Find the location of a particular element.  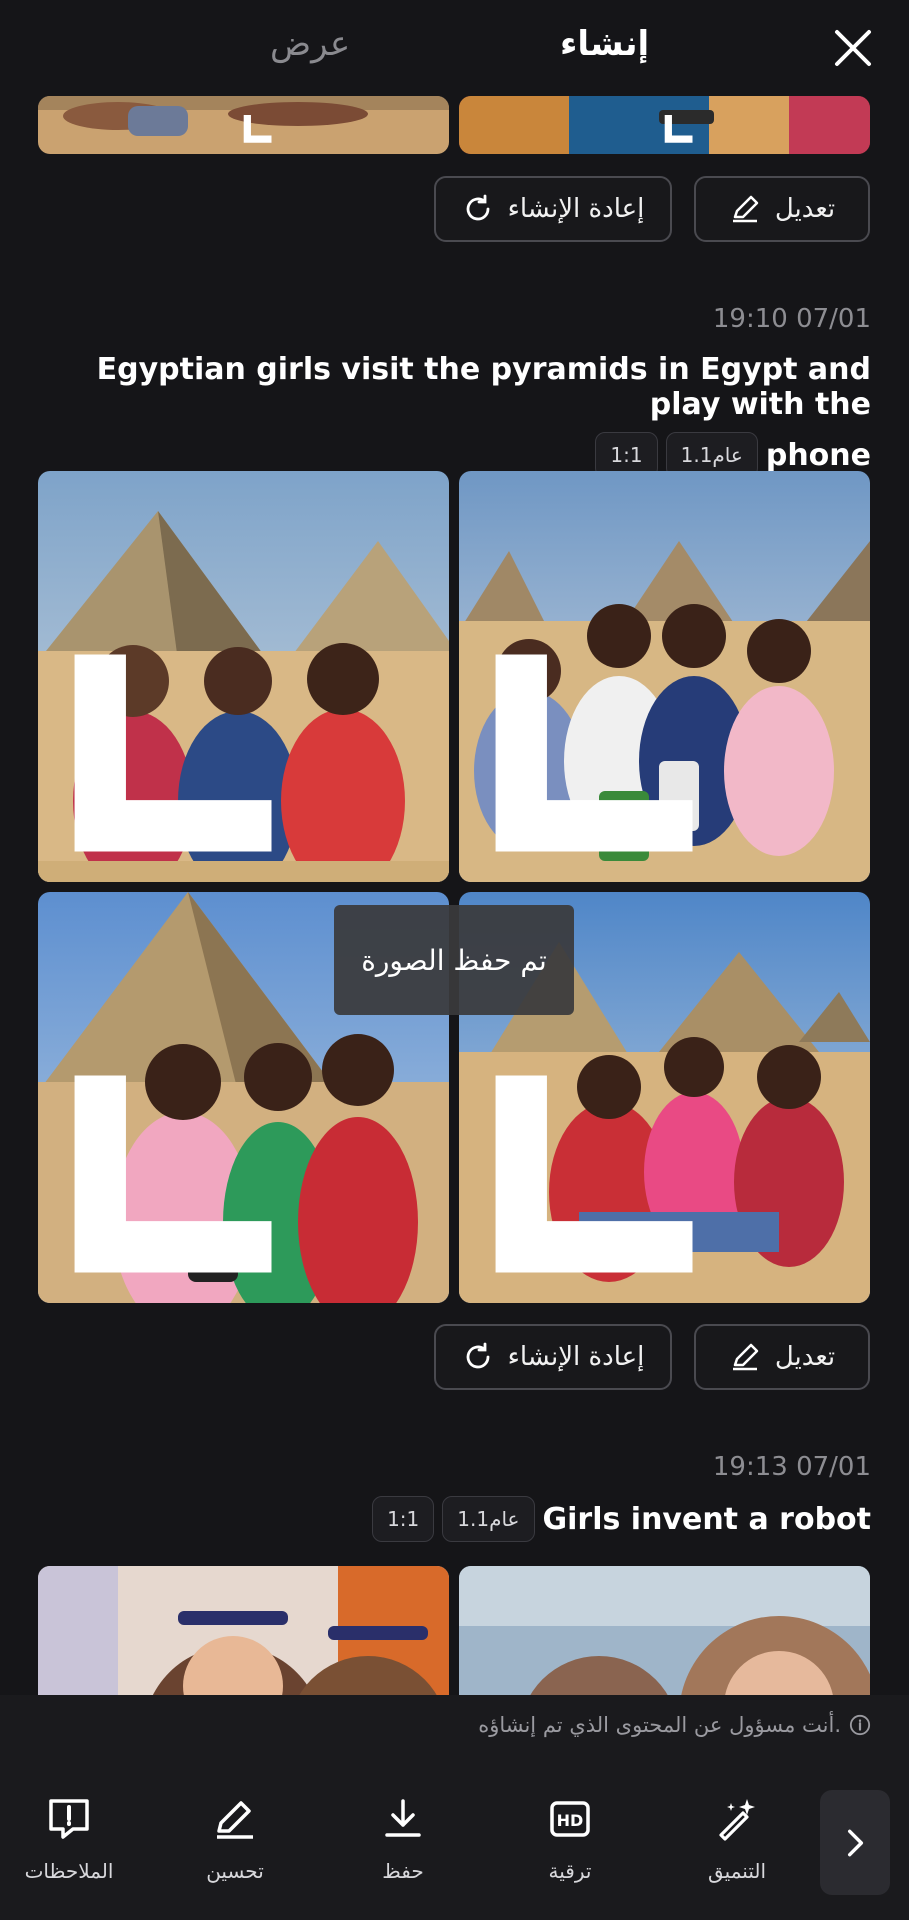

generation-timestamp: 19:10 07/01 is located at coordinates (791, 319).